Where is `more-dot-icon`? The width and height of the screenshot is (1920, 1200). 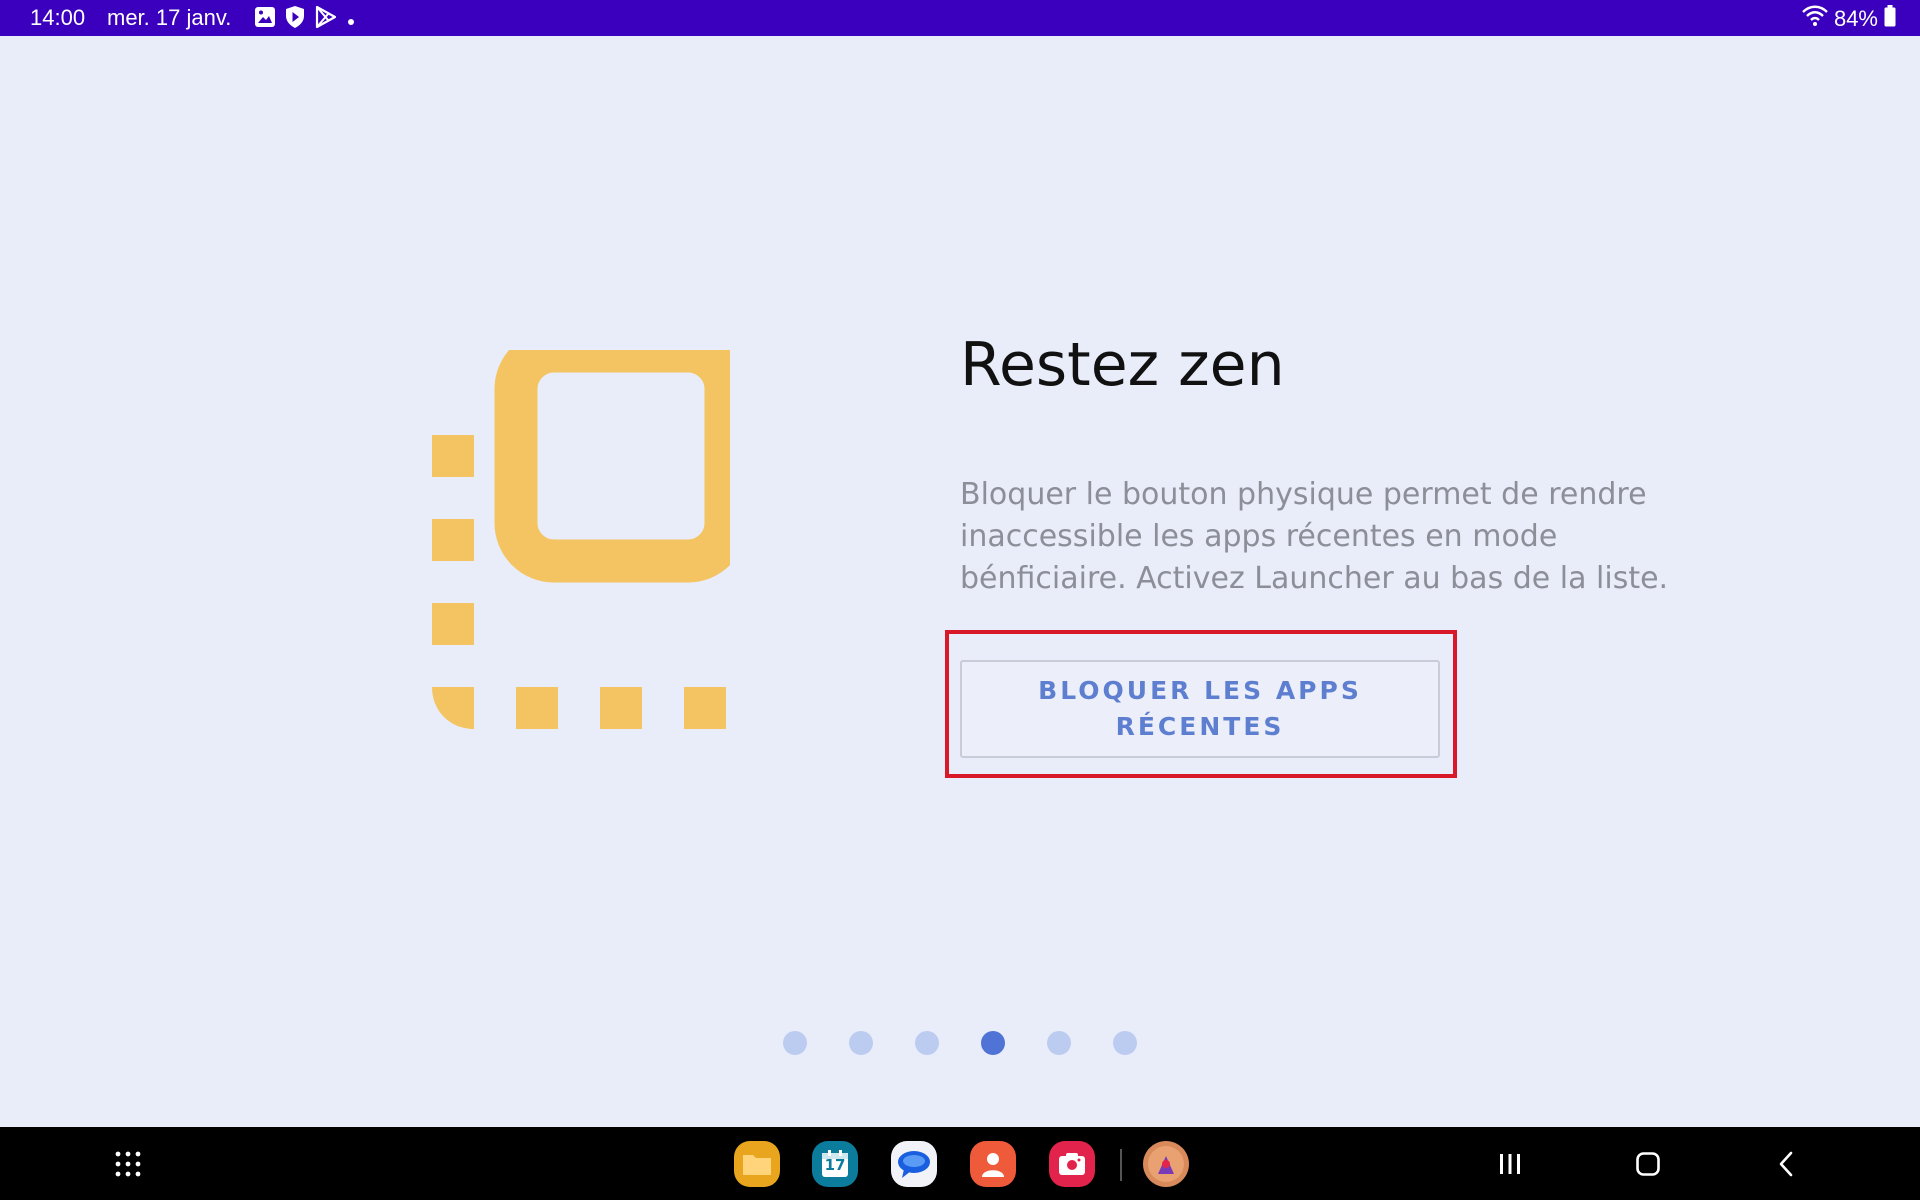
more-dot-icon is located at coordinates (351, 20).